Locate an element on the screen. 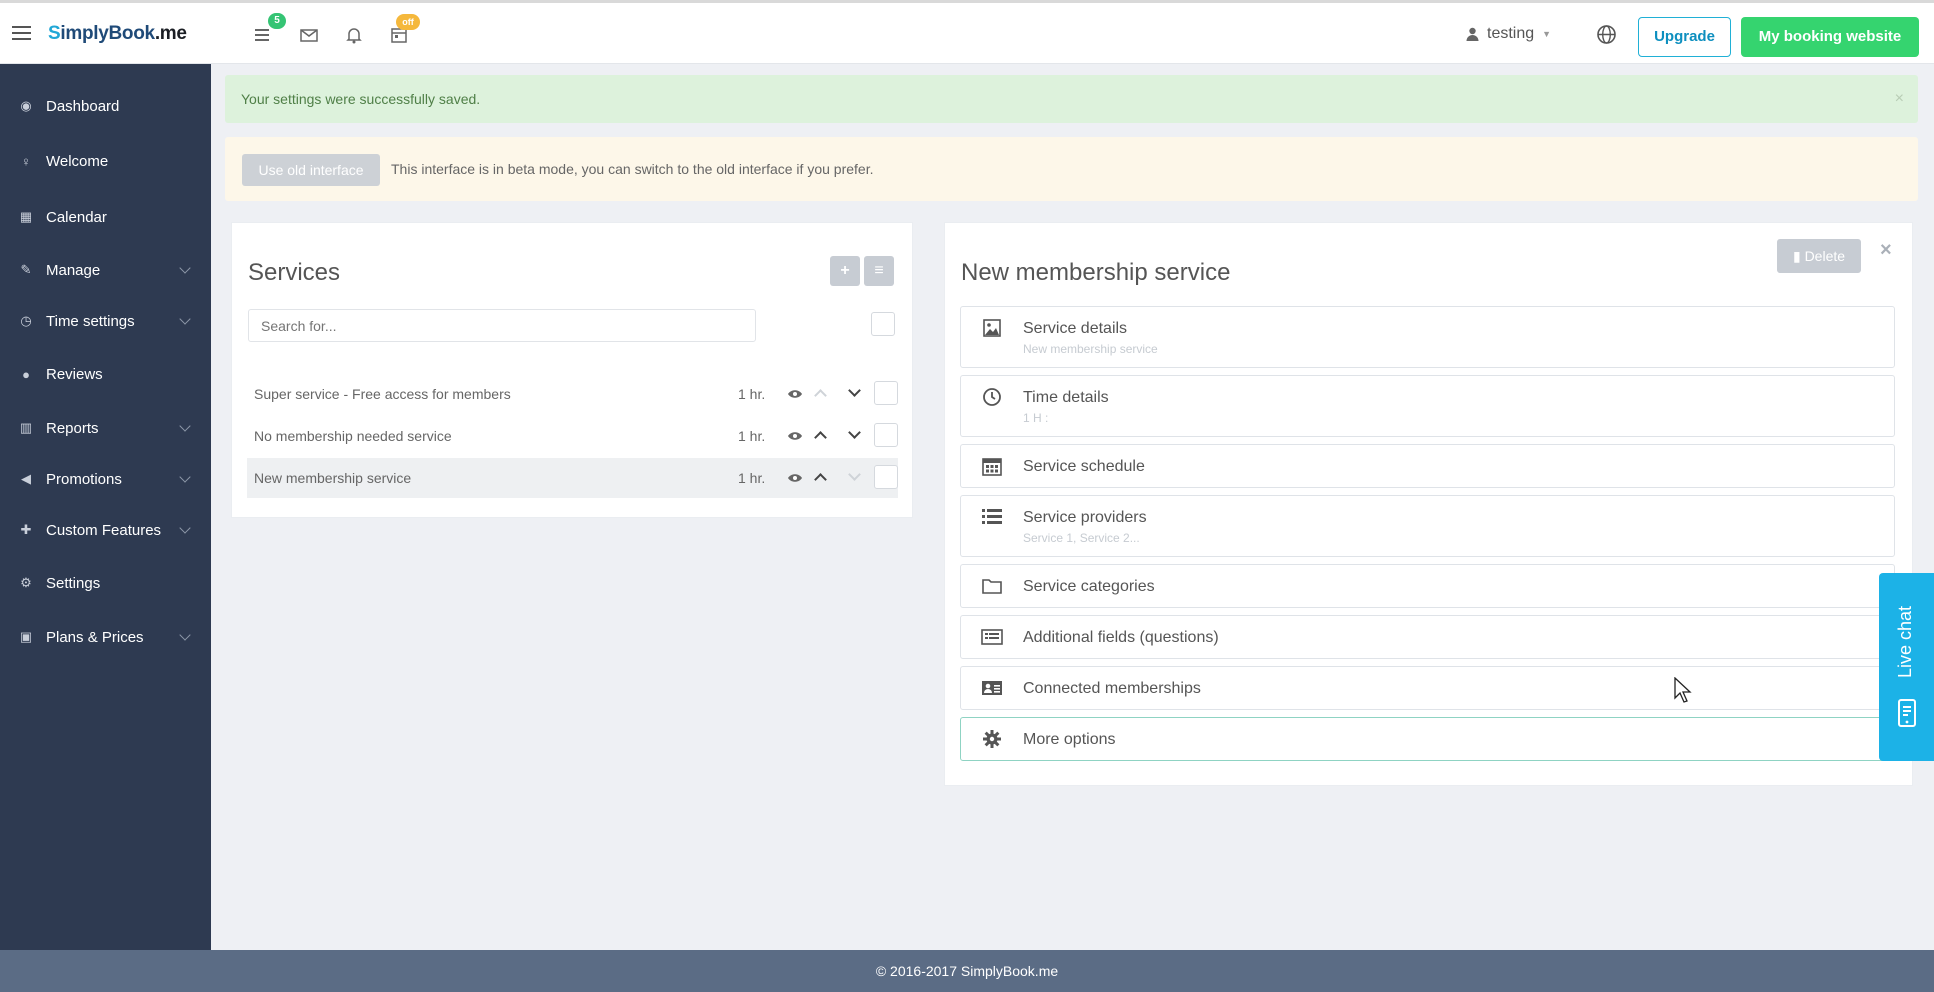 The width and height of the screenshot is (1934, 992). live-chat-tab: Live chat is located at coordinates (1906, 667).